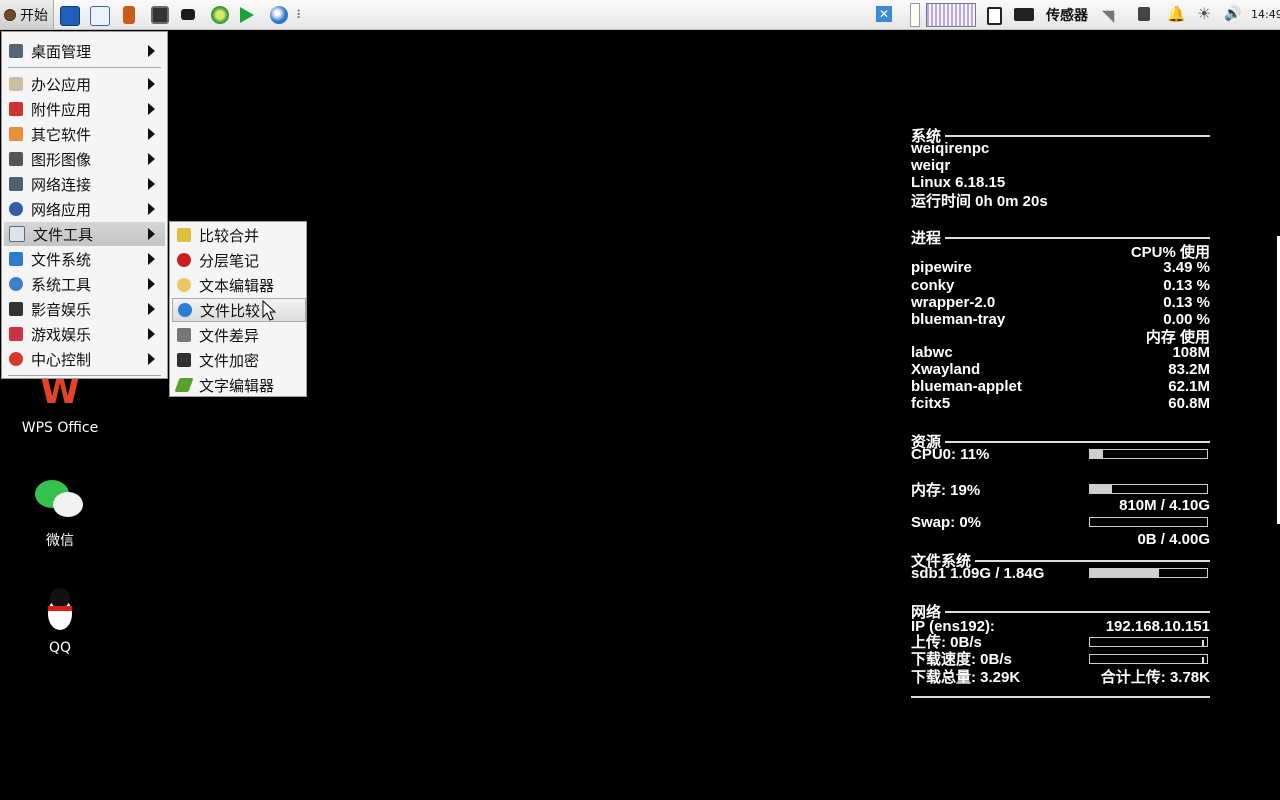  Describe the element at coordinates (220, 15) in the screenshot. I see `disc-icon` at that location.